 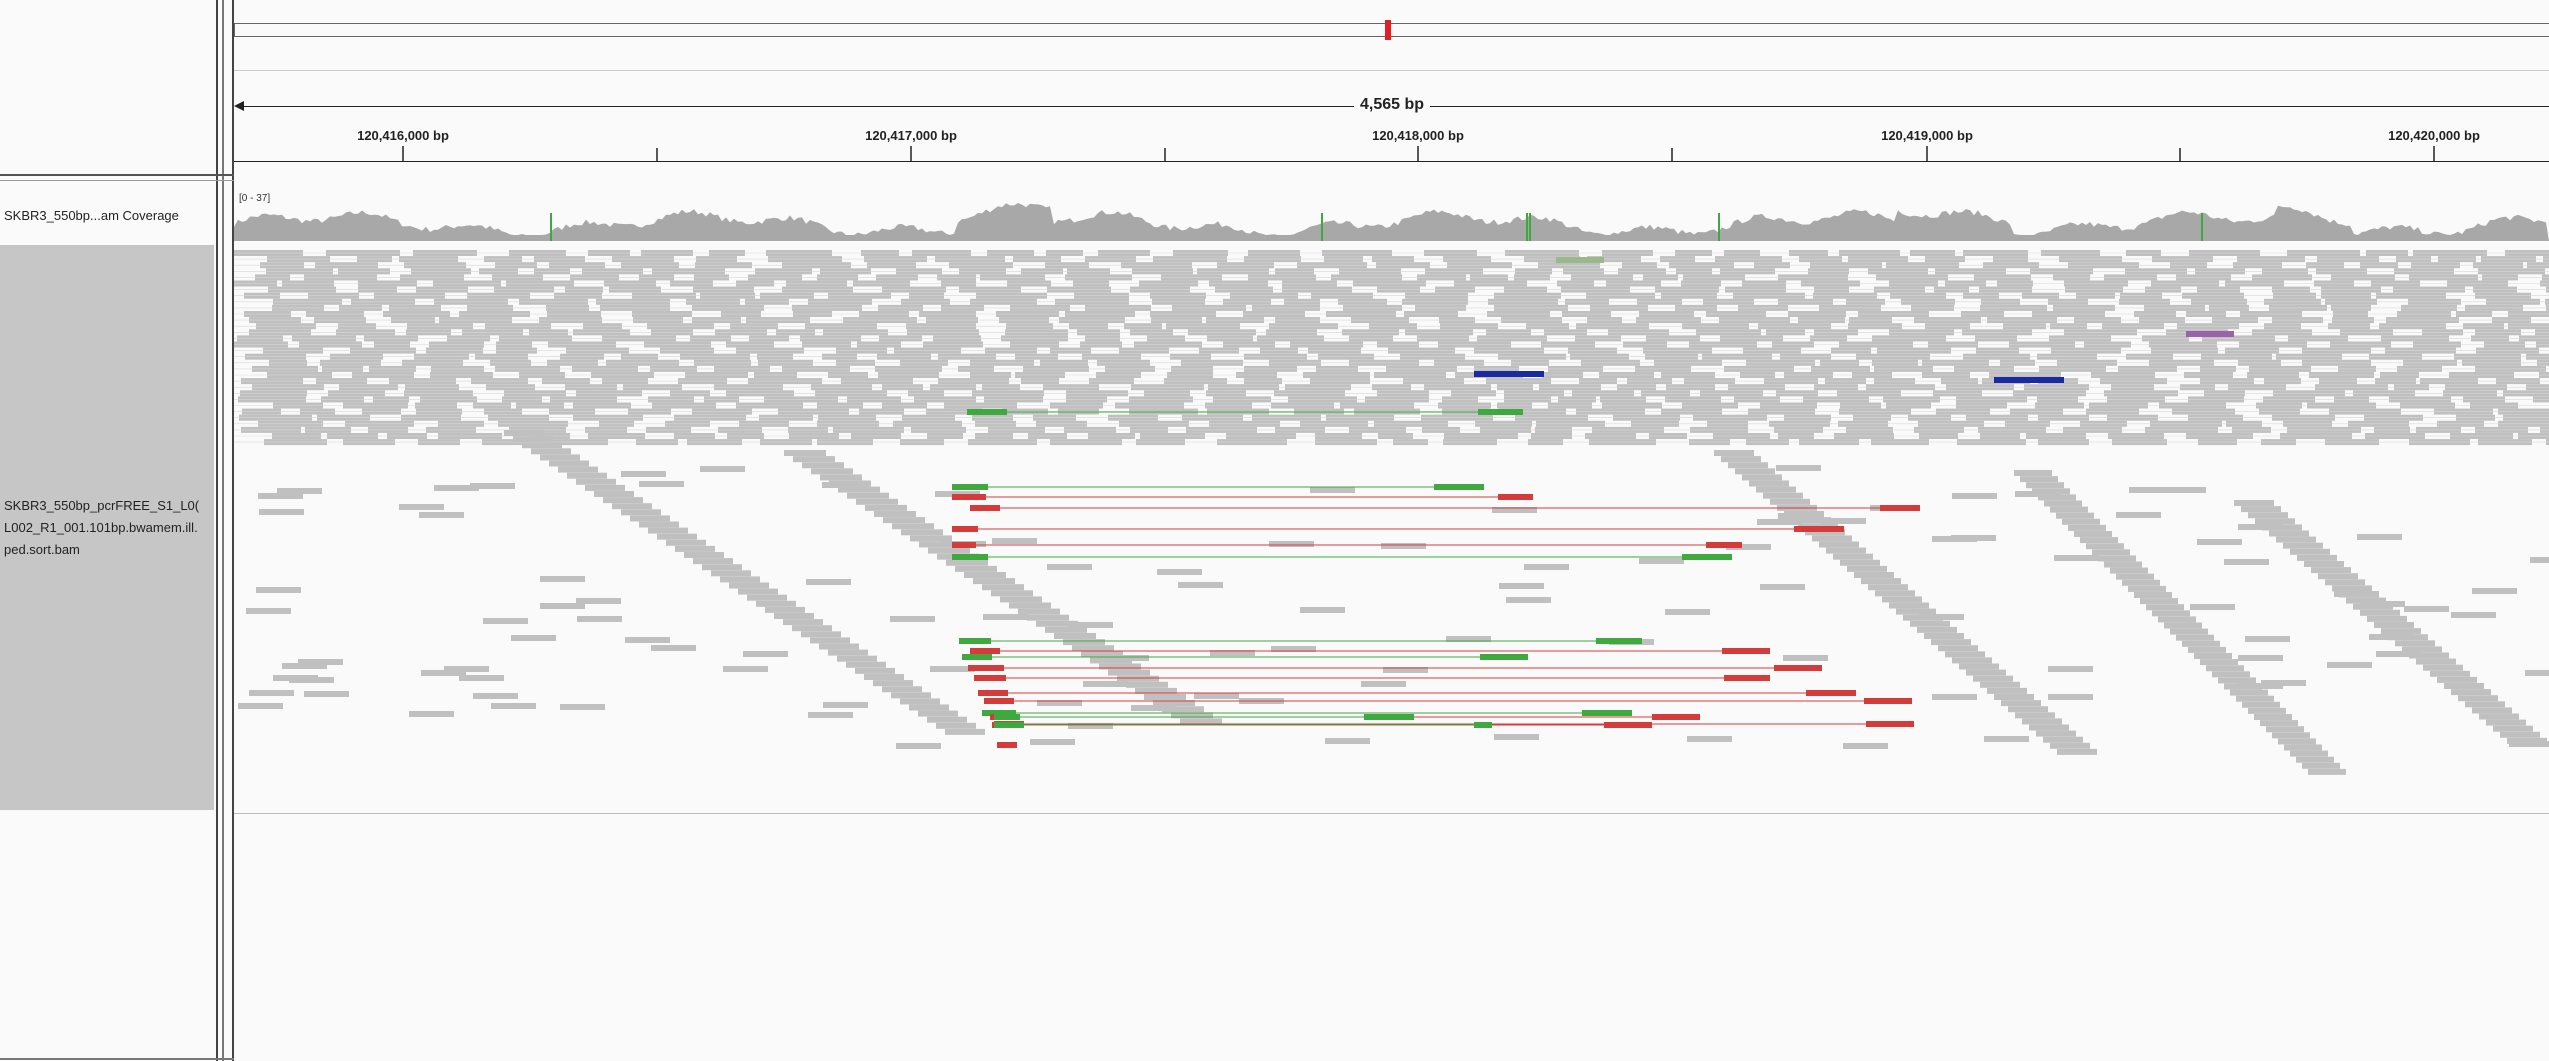 I want to click on alignment-track-bottom, so click(x=1391, y=813).